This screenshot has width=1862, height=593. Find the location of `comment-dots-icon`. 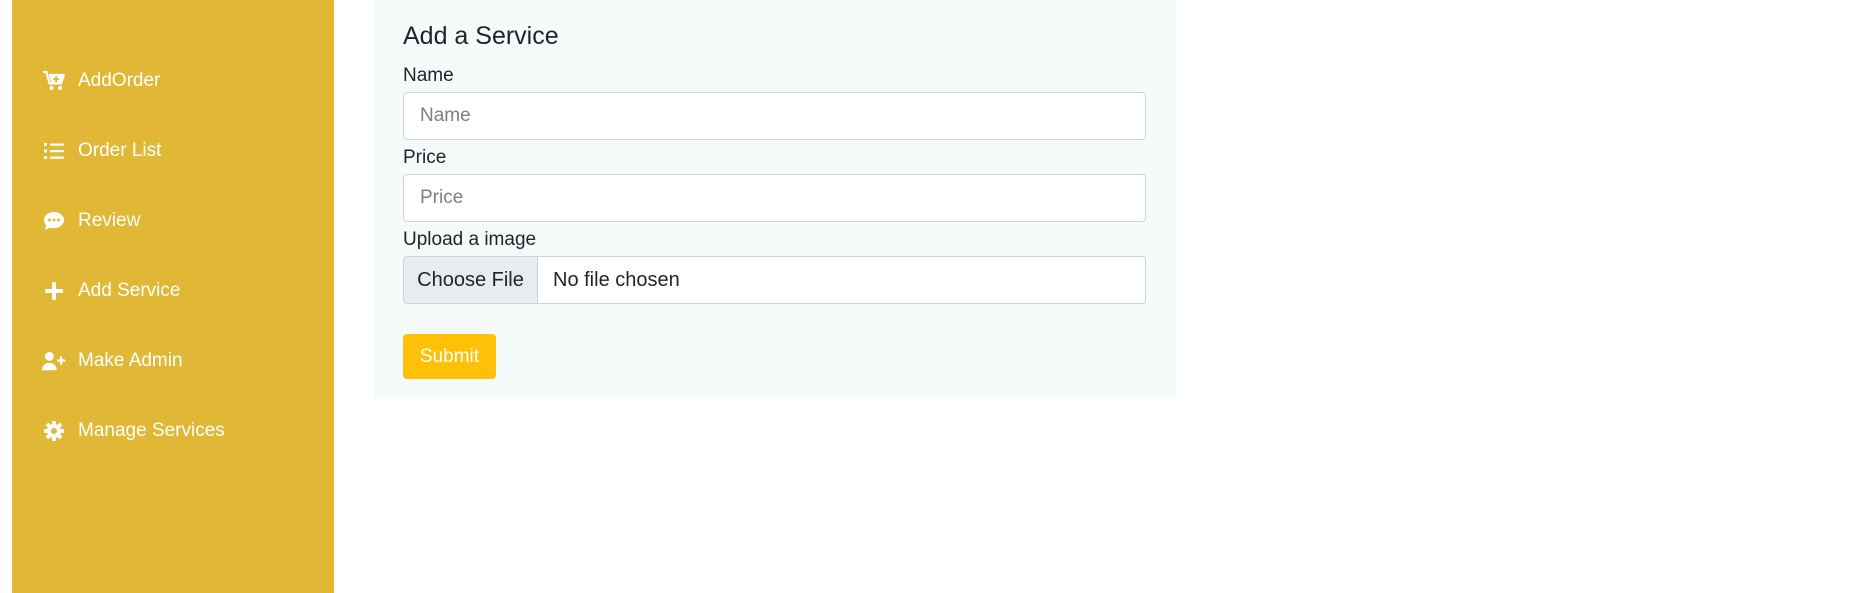

comment-dots-icon is located at coordinates (54, 221).